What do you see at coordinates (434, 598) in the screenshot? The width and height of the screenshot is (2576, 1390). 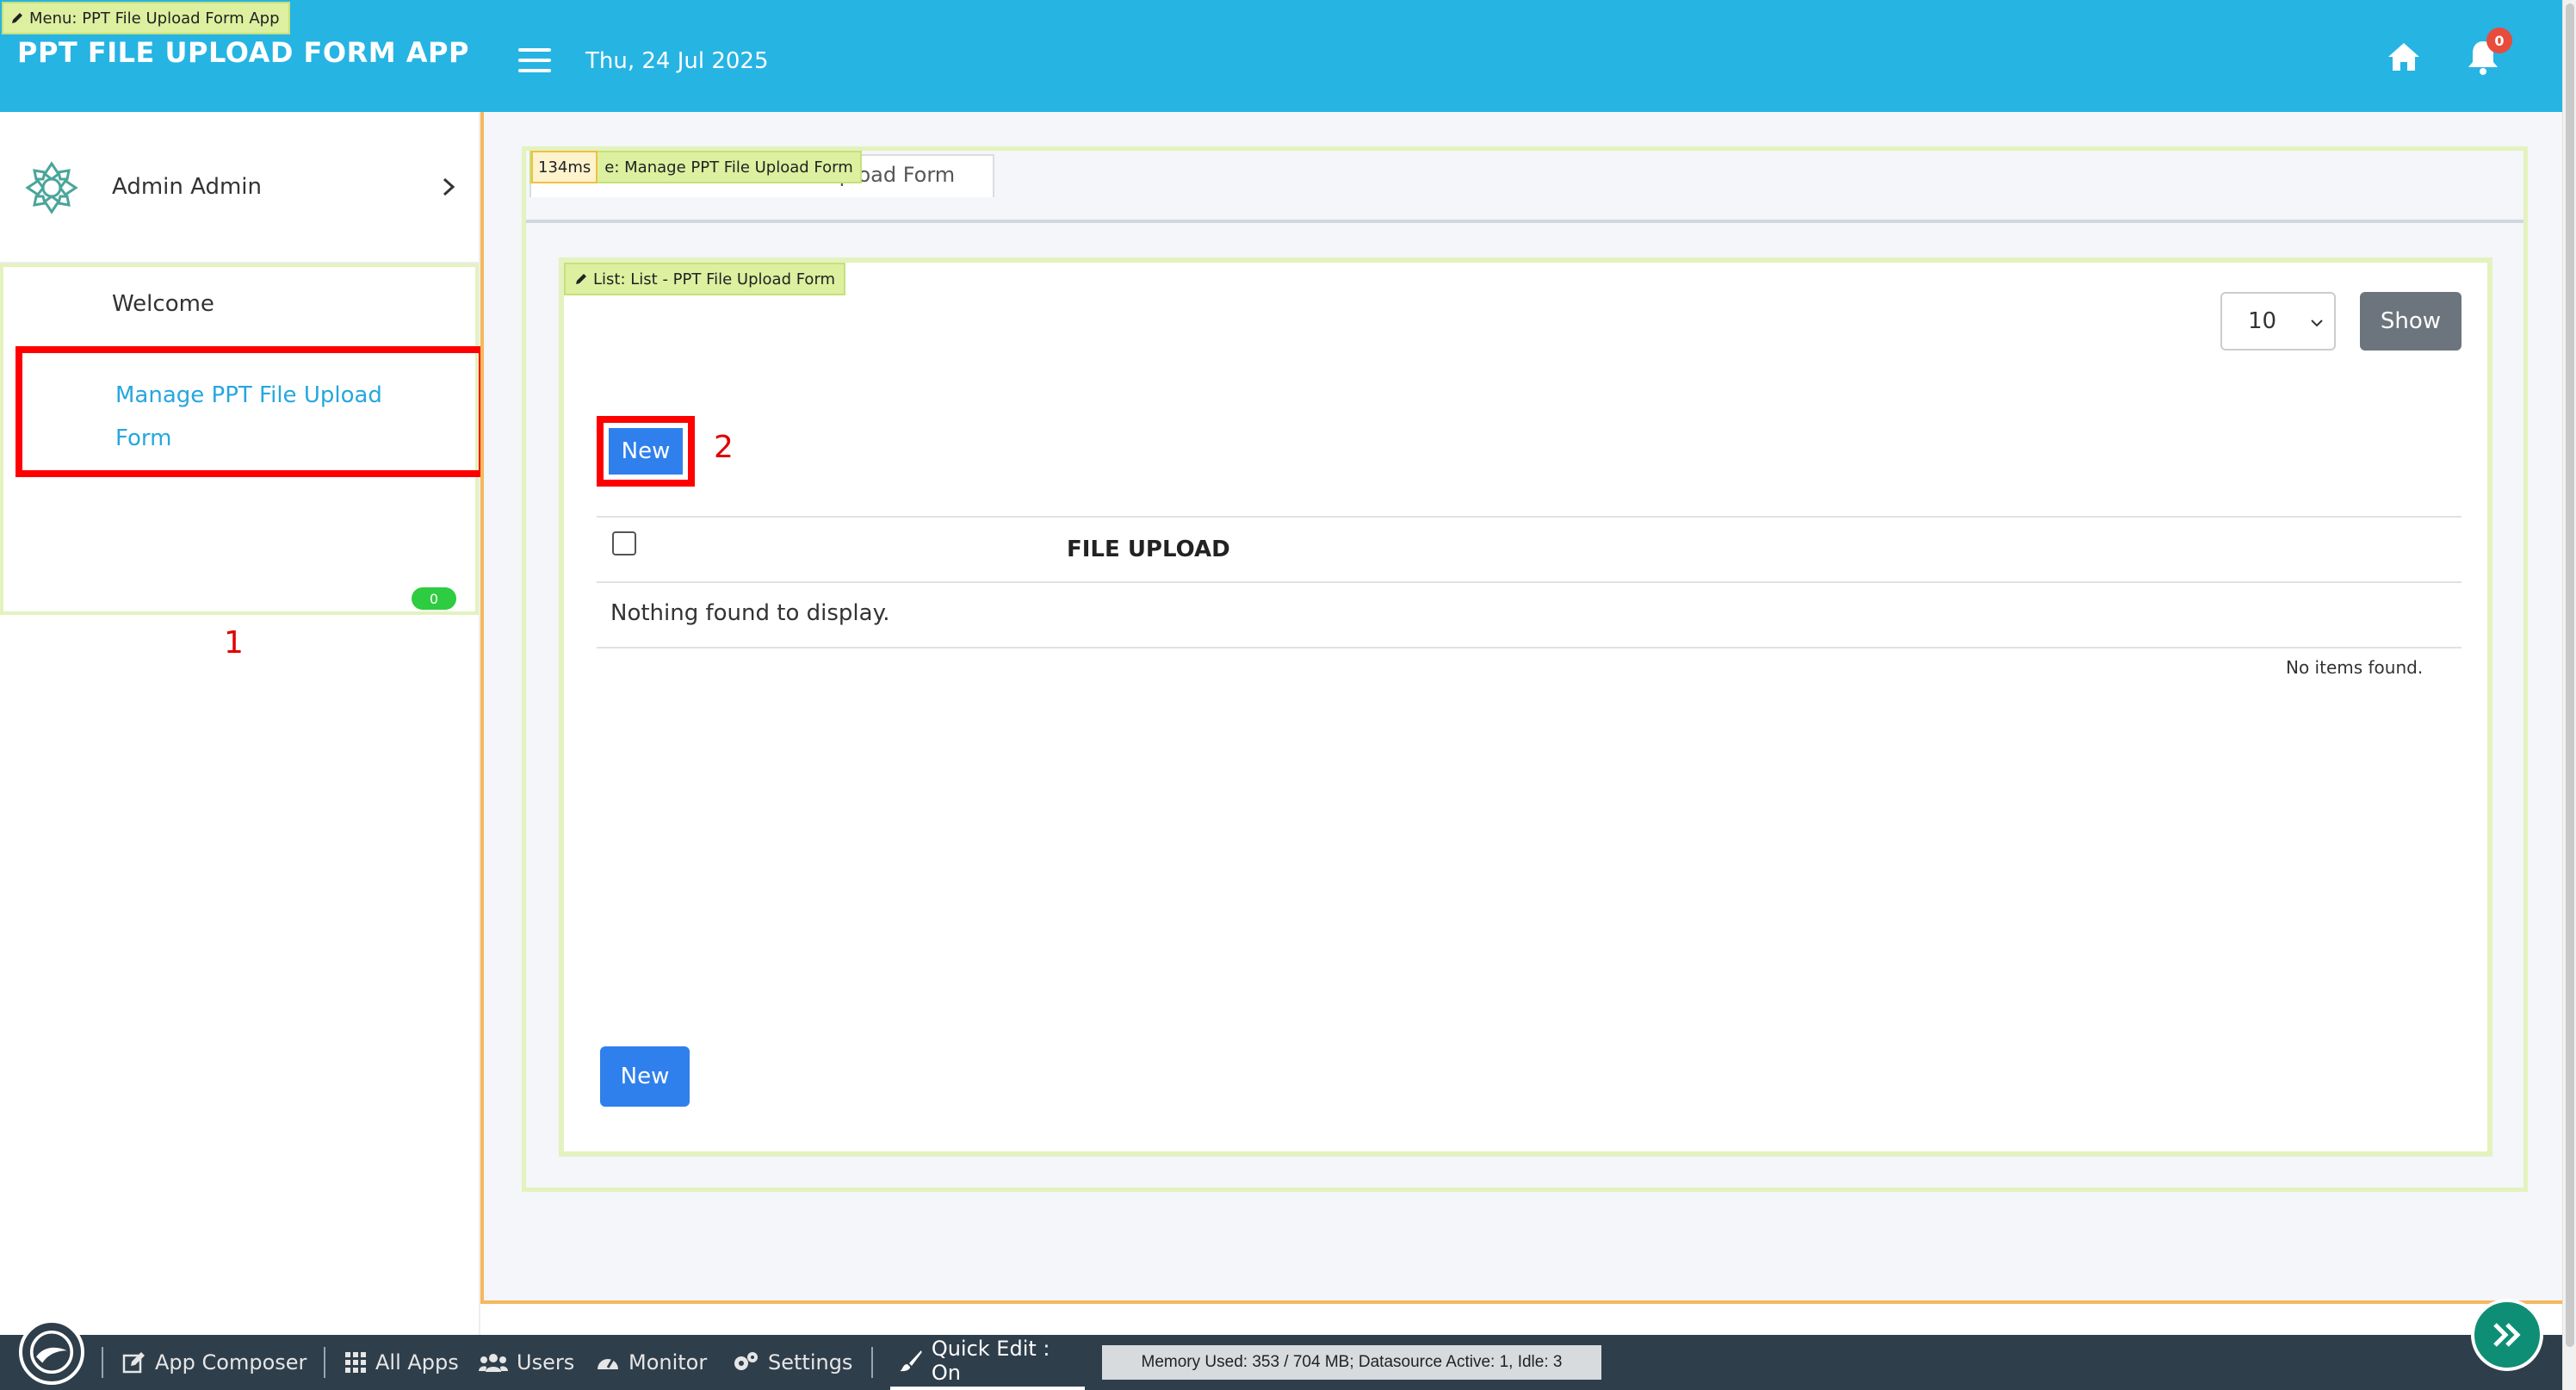 I see `sidebar-count-badge: 0` at bounding box center [434, 598].